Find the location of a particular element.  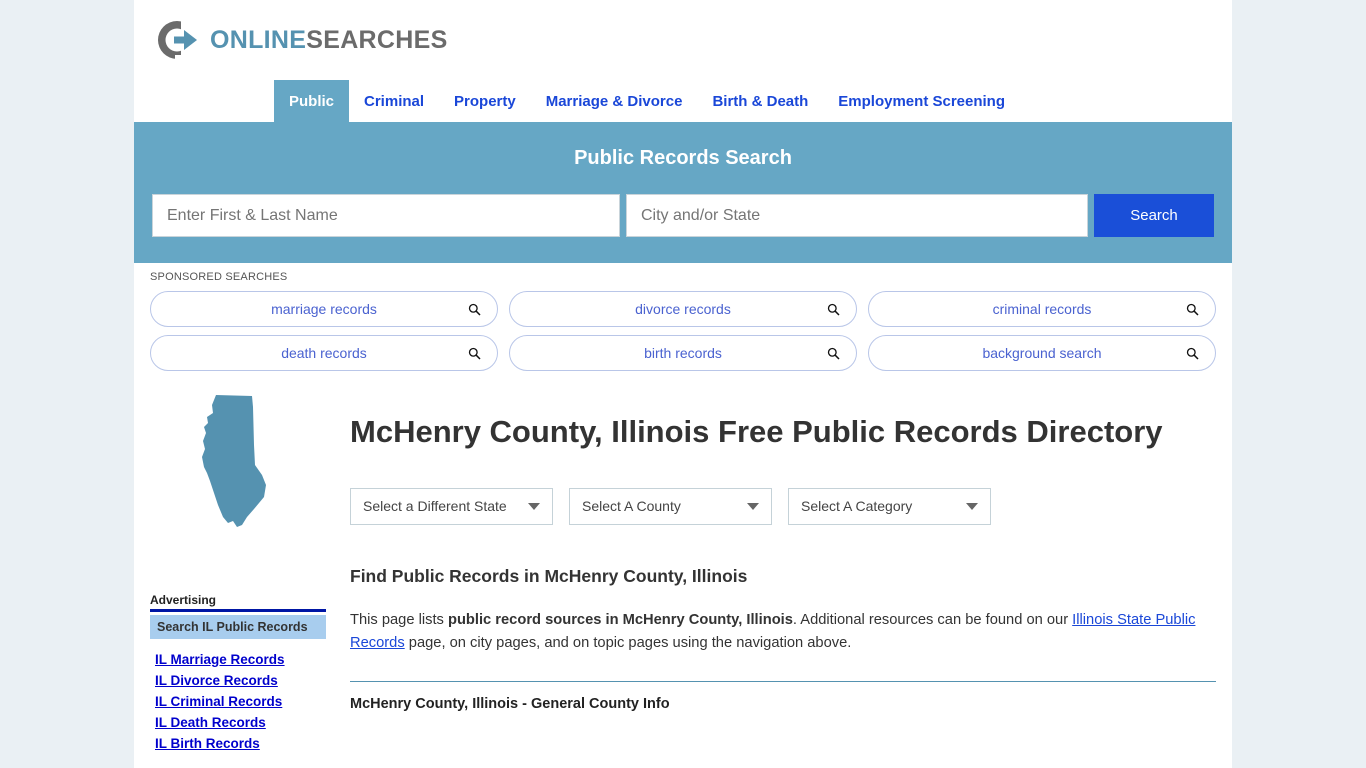

tab-criminal: Criminal is located at coordinates (394, 101).